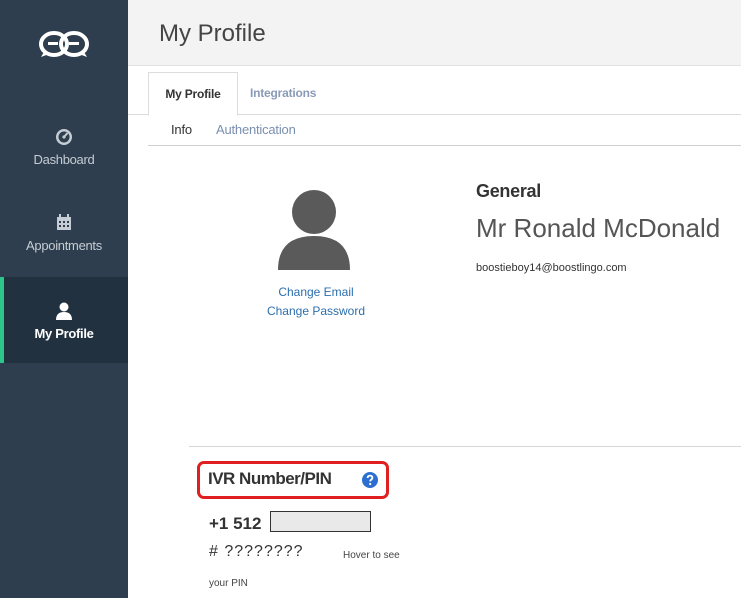 The width and height of the screenshot is (741, 598). I want to click on subtab-info: Info, so click(181, 129).